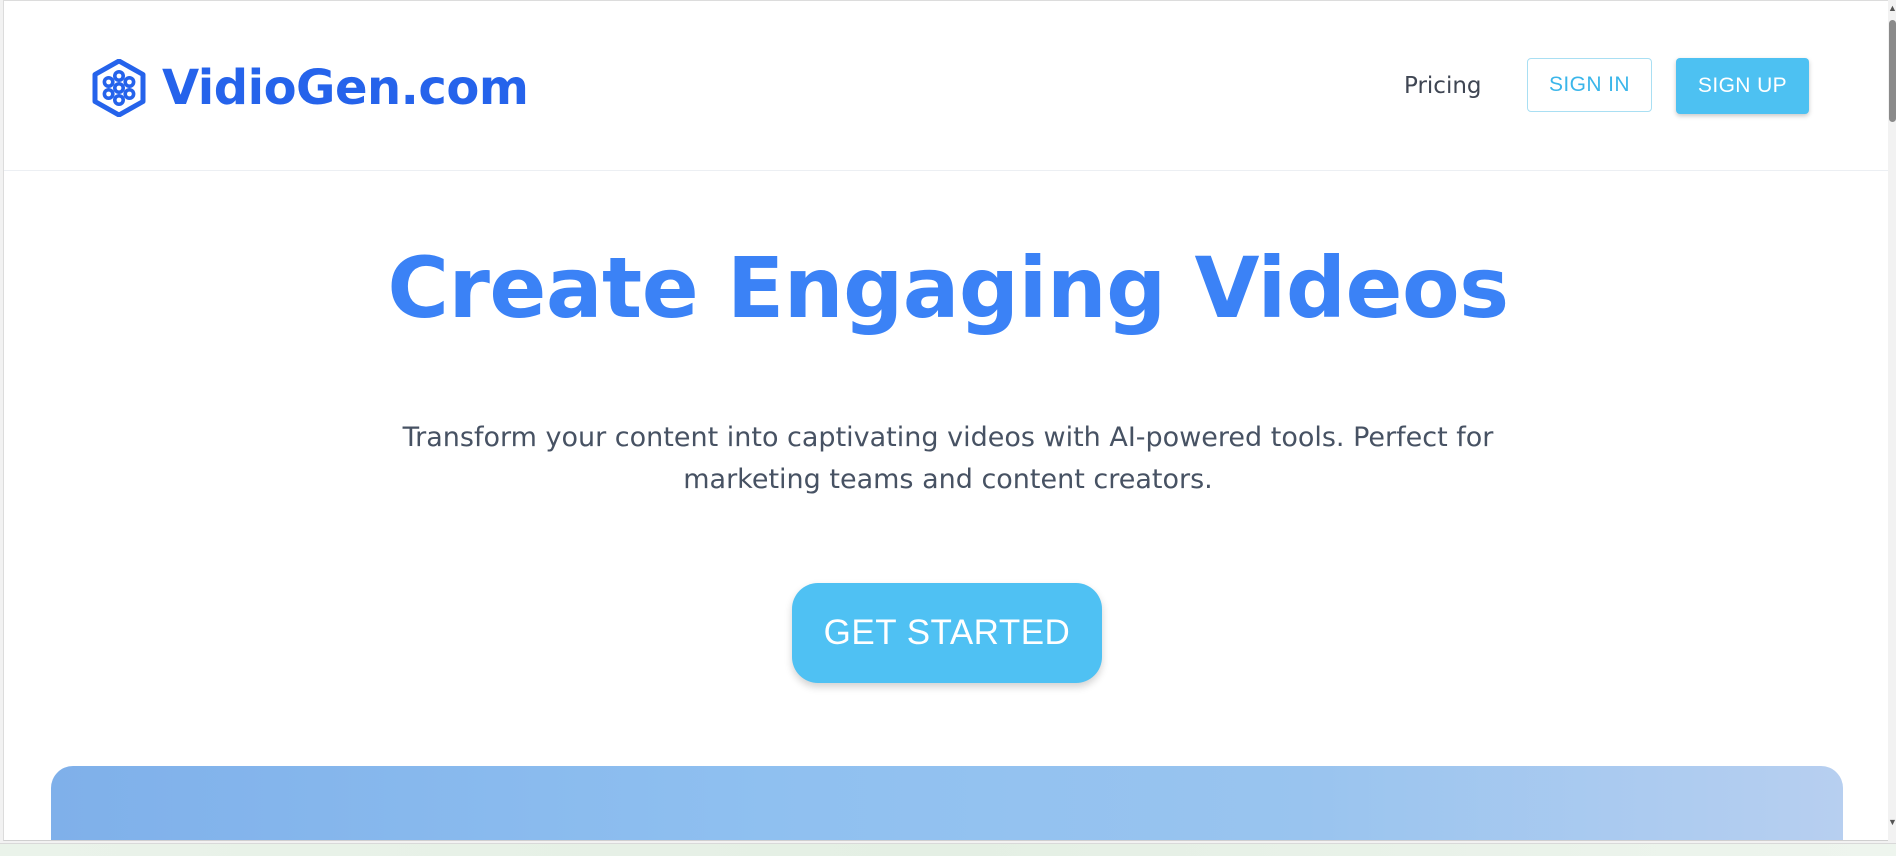 The width and height of the screenshot is (1896, 856). Describe the element at coordinates (1589, 85) in the screenshot. I see `sign-in-button: SIGN IN` at that location.